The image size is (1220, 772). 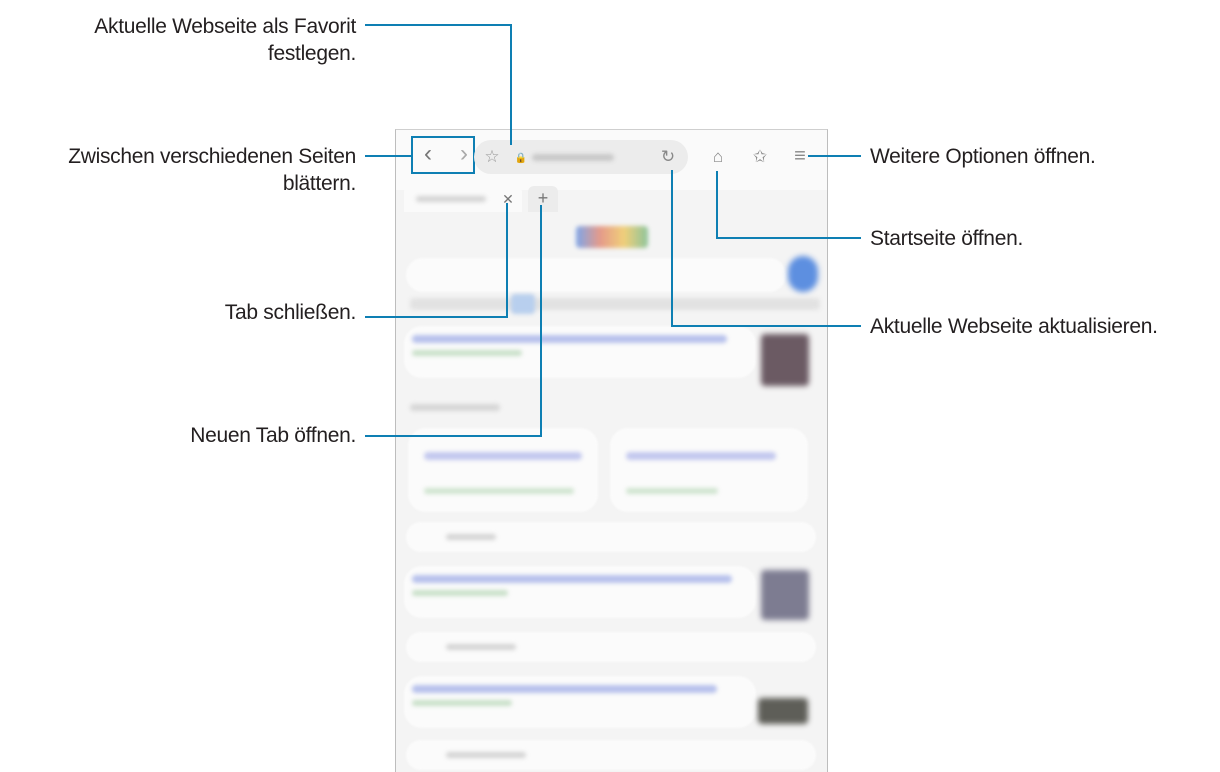 I want to click on label-more-options: Weitere Optionen öffnen., so click(x=983, y=156).